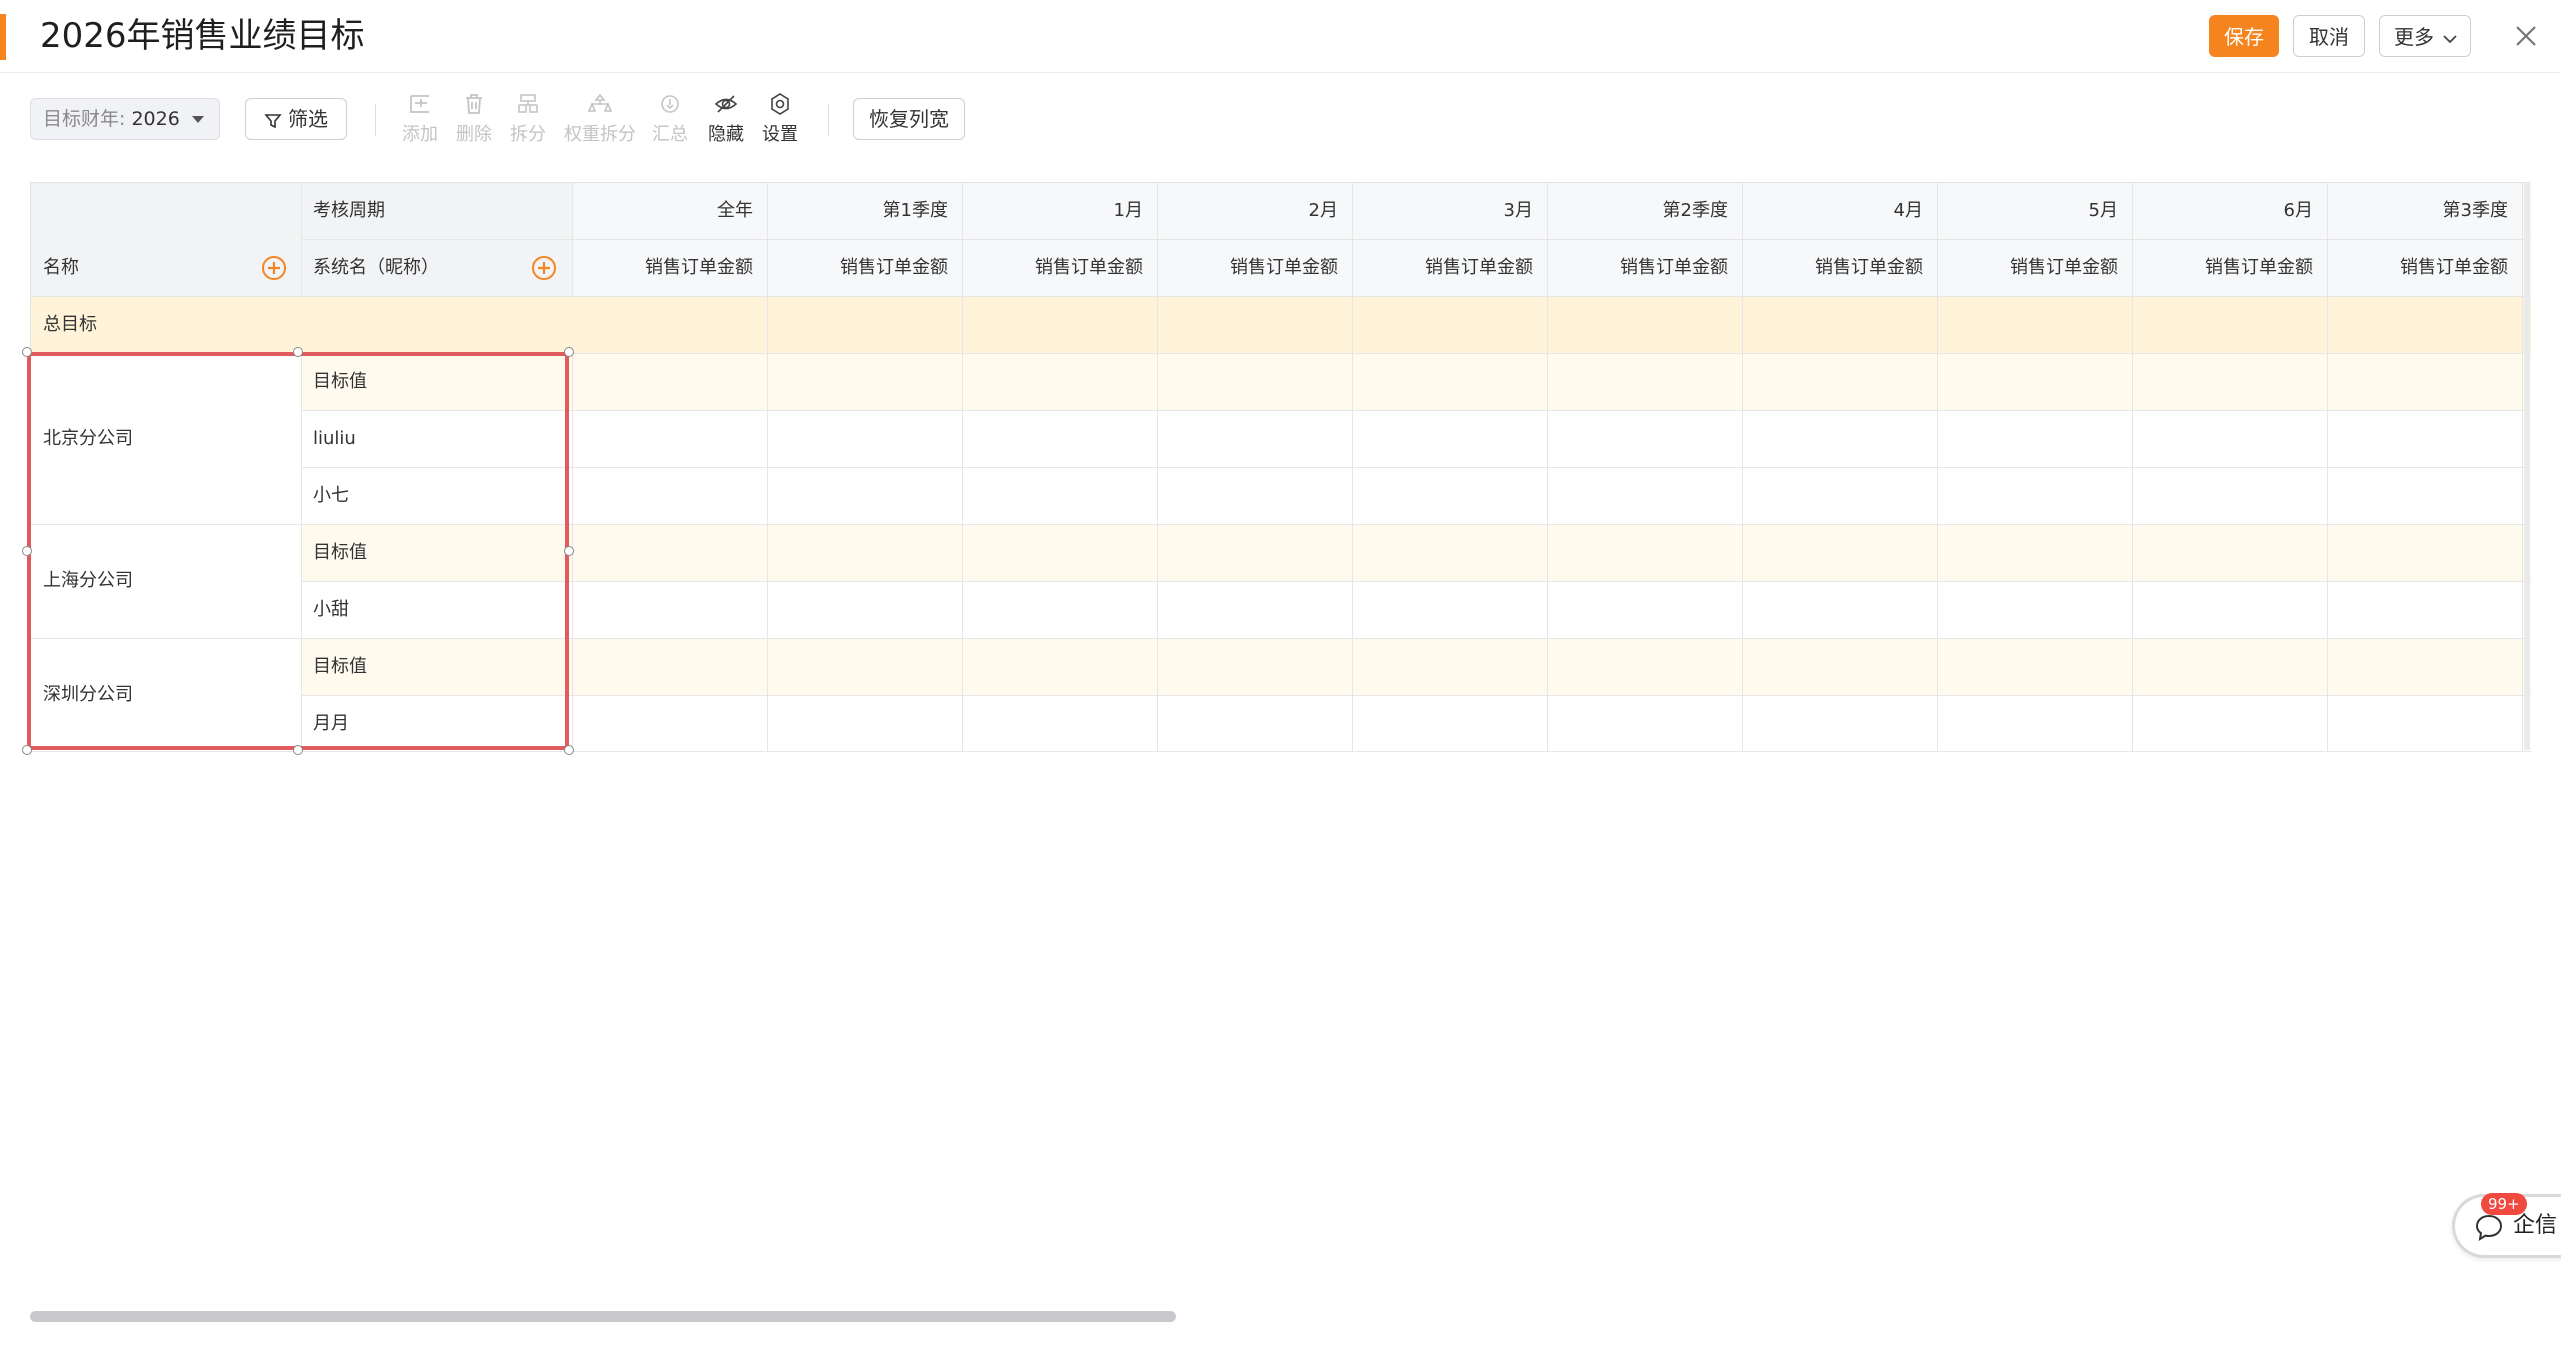  Describe the element at coordinates (915, 210) in the screenshot. I see `period-header-cell: 第1季度` at that location.